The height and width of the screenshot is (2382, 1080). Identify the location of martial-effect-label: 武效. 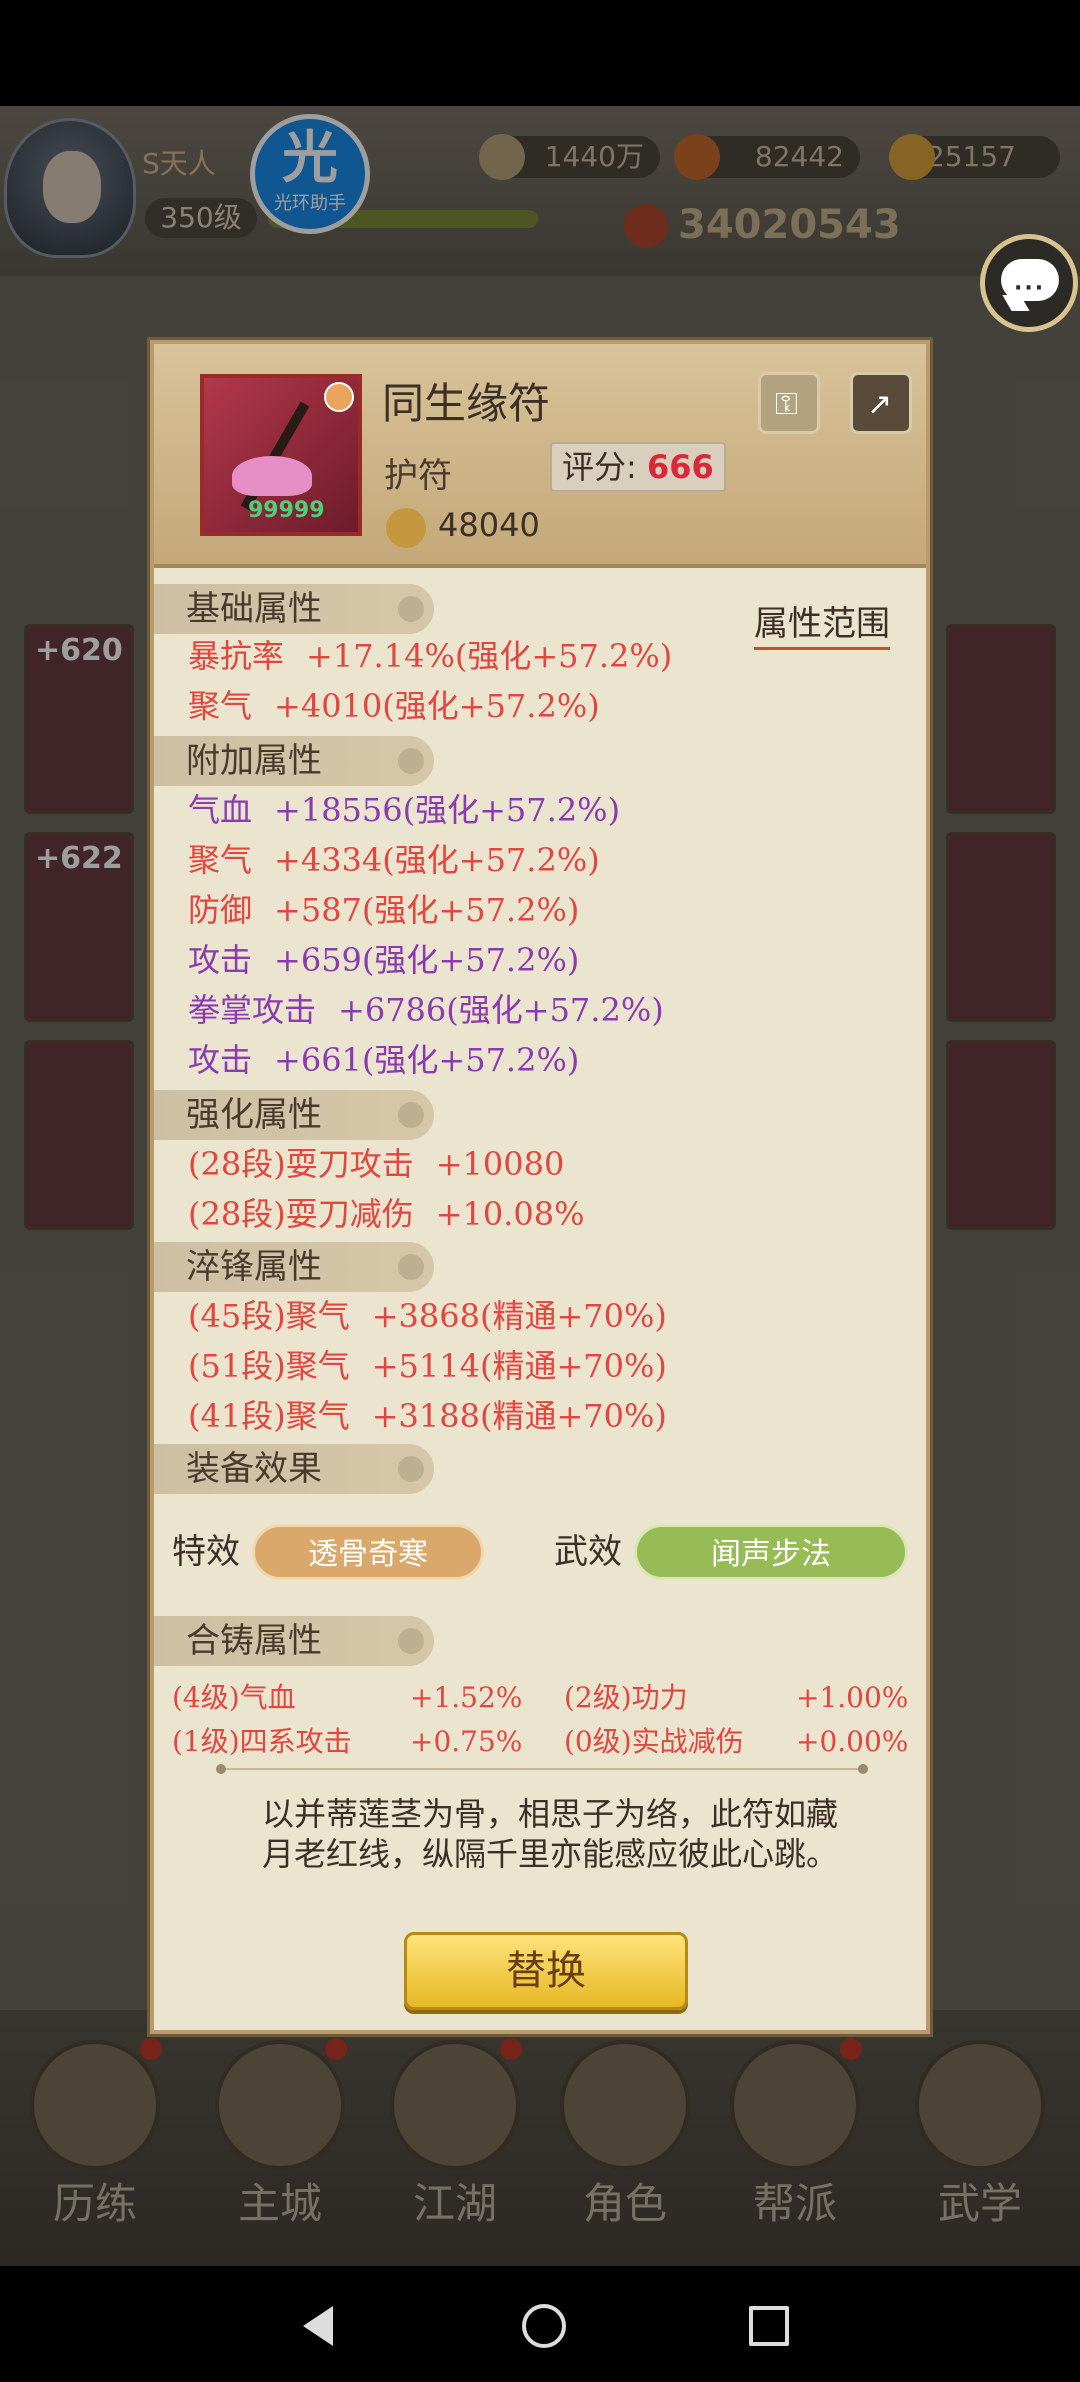
(588, 1552).